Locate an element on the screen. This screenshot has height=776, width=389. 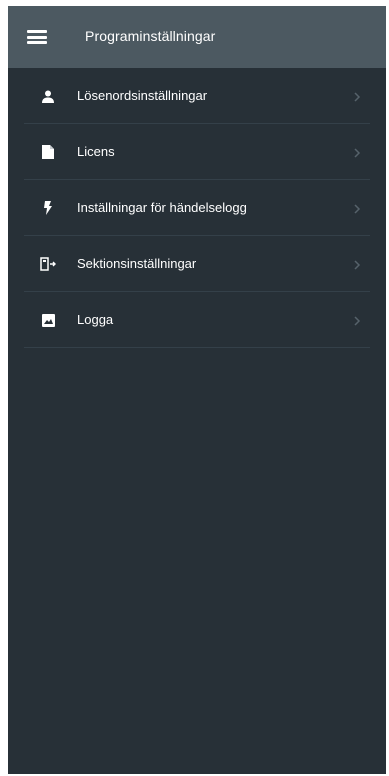
settings-item-session: Sektionsinställningar is located at coordinates (197, 264).